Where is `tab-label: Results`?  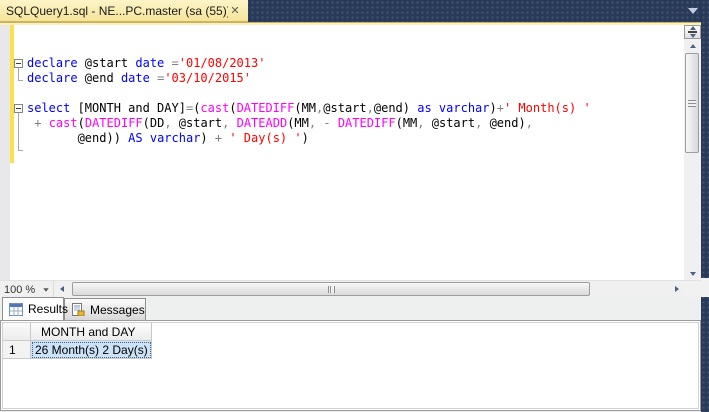 tab-label: Results is located at coordinates (48, 309).